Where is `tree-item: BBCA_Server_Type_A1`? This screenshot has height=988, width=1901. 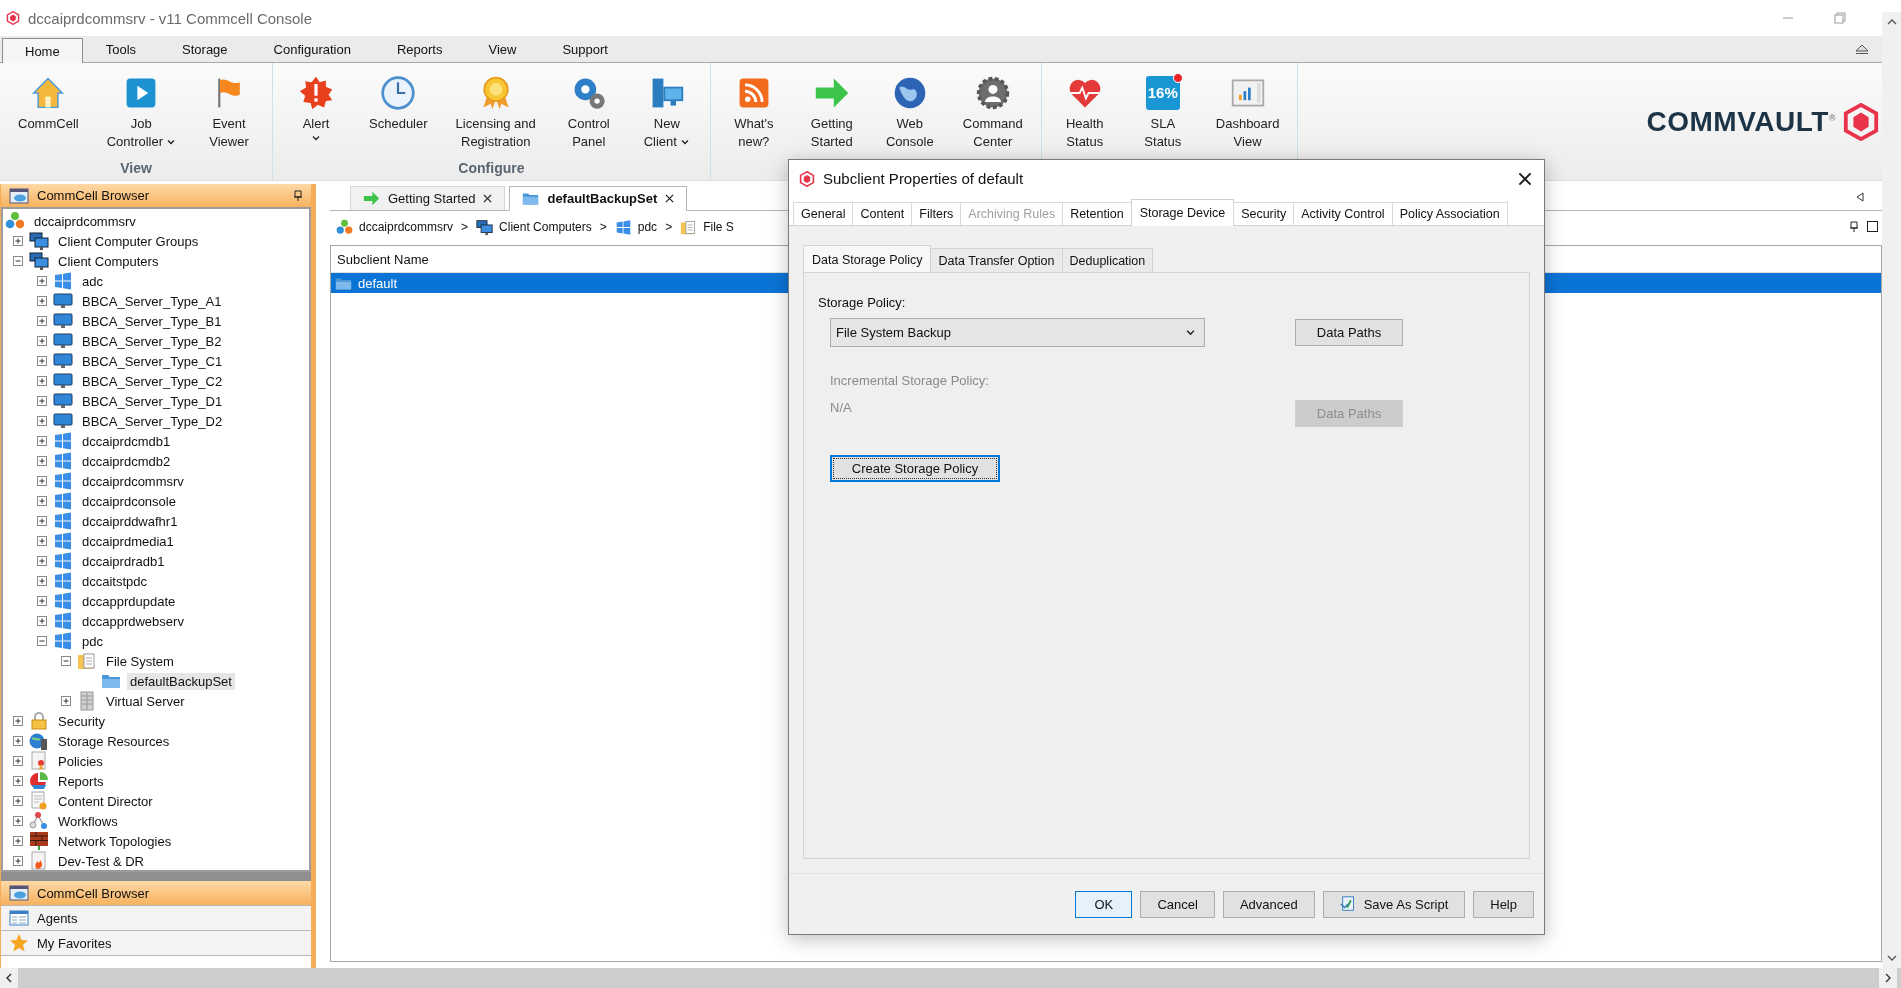 tree-item: BBCA_Server_Type_A1 is located at coordinates (152, 301).